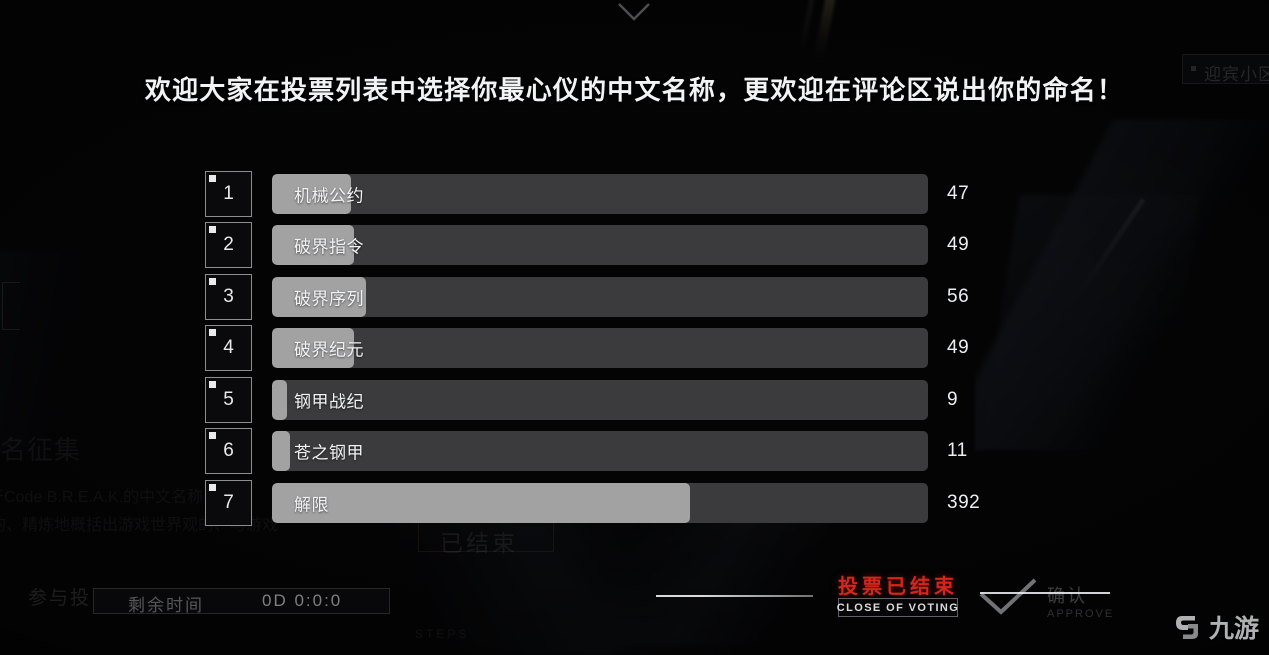 The height and width of the screenshot is (655, 1269). What do you see at coordinates (329, 350) in the screenshot?
I see `vote-option-label: 破界纪元` at bounding box center [329, 350].